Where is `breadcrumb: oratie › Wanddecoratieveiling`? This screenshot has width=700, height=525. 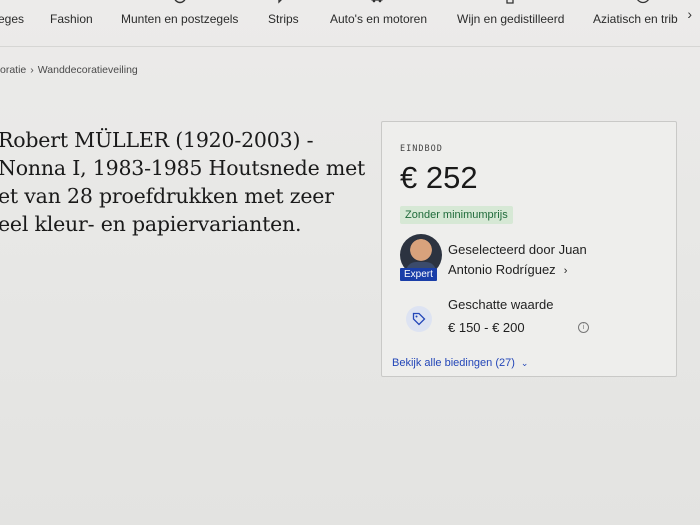
breadcrumb: oratie › Wanddecoratieveiling is located at coordinates (69, 70).